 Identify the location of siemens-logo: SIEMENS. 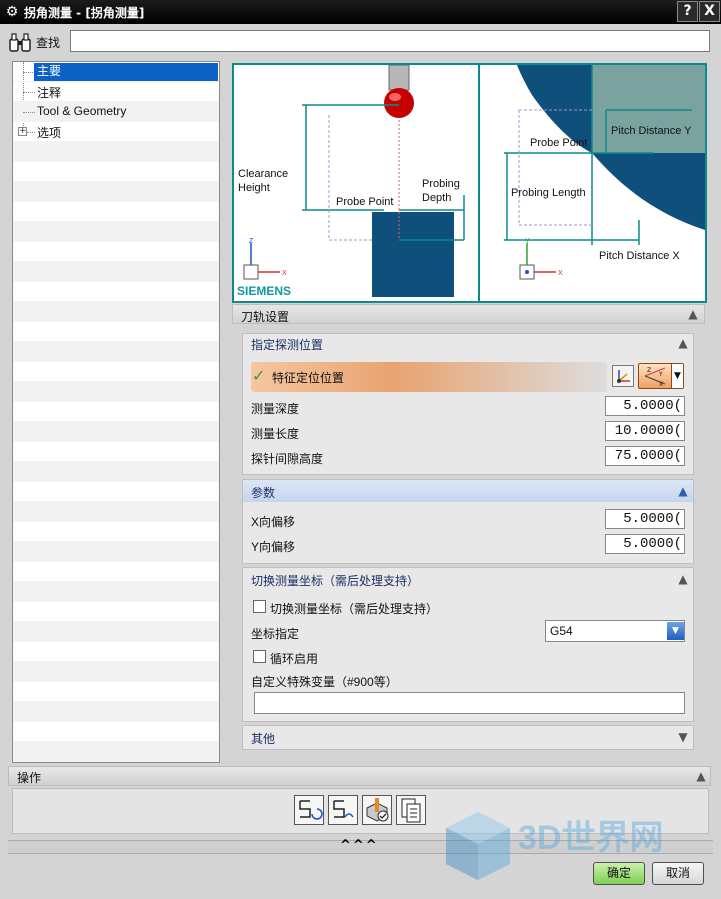
(264, 291).